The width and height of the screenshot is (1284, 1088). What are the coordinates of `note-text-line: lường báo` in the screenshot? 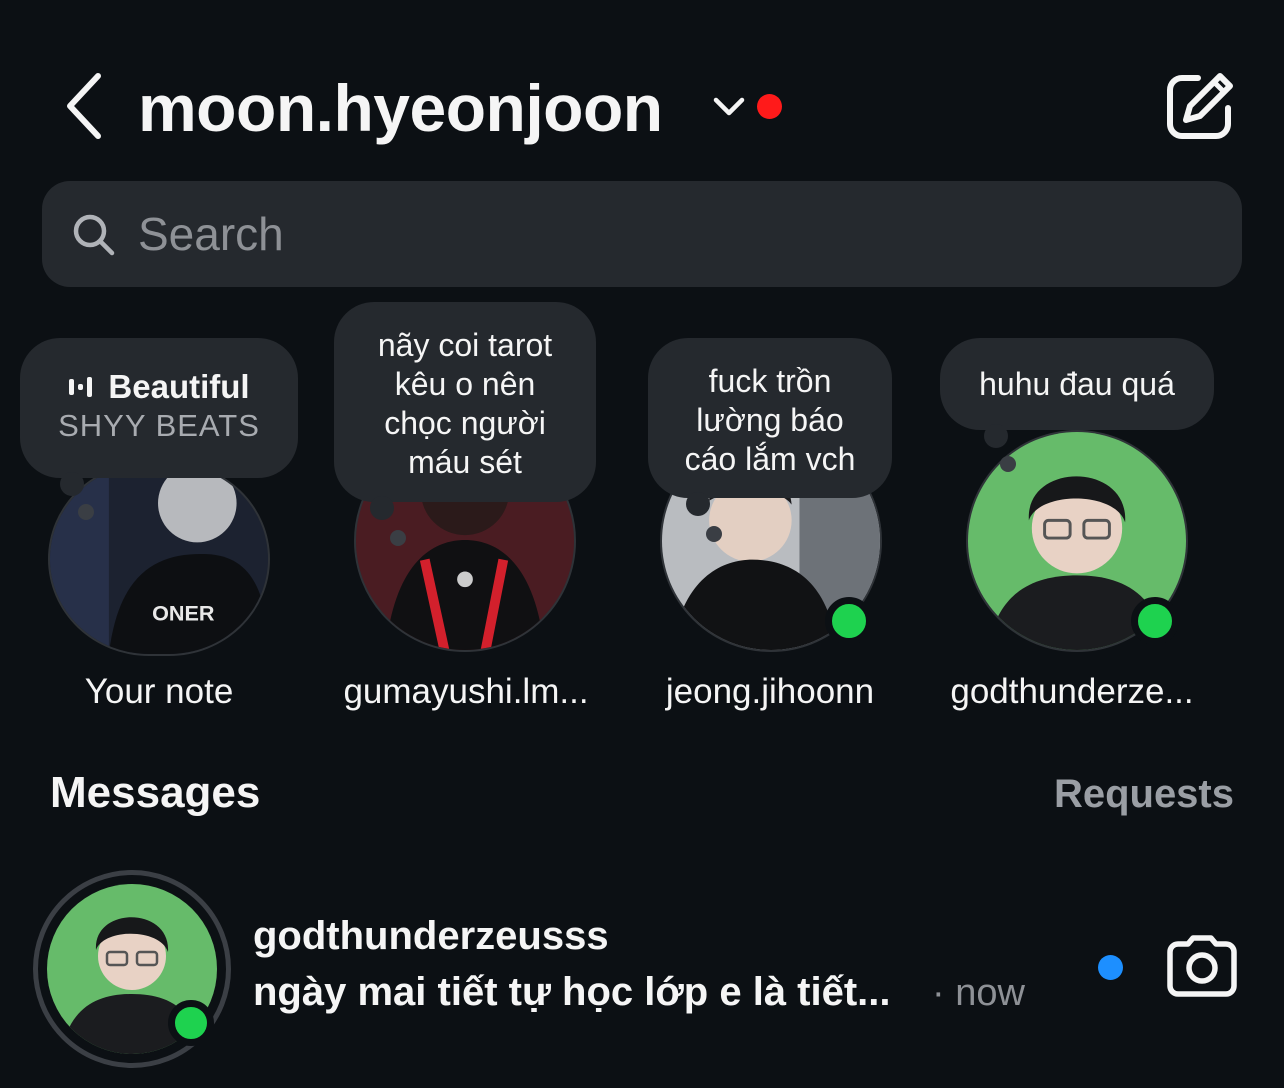 It's located at (770, 420).